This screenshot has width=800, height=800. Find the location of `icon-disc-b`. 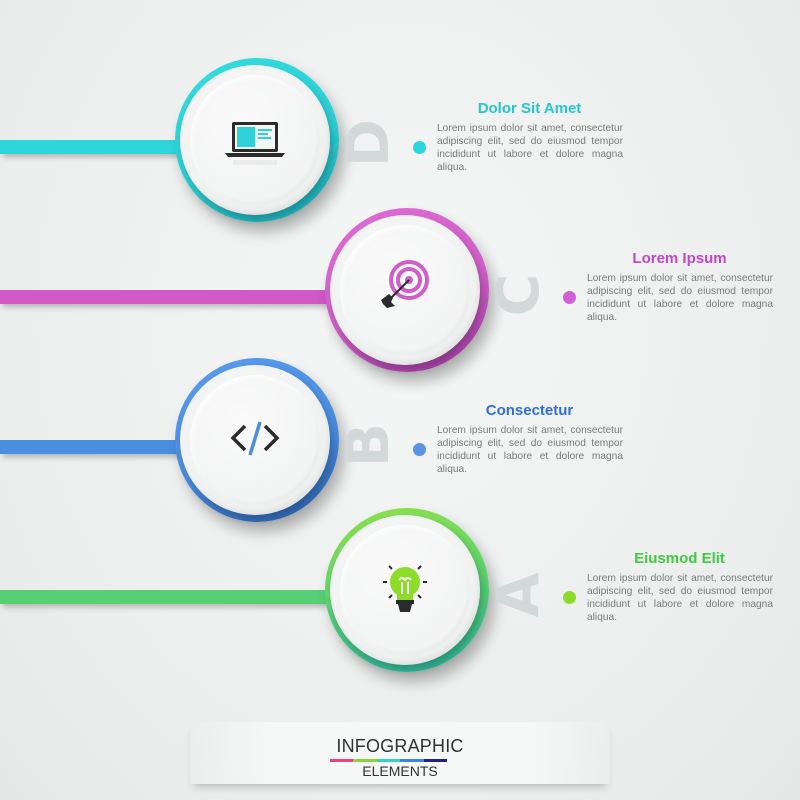

icon-disc-b is located at coordinates (255, 440).